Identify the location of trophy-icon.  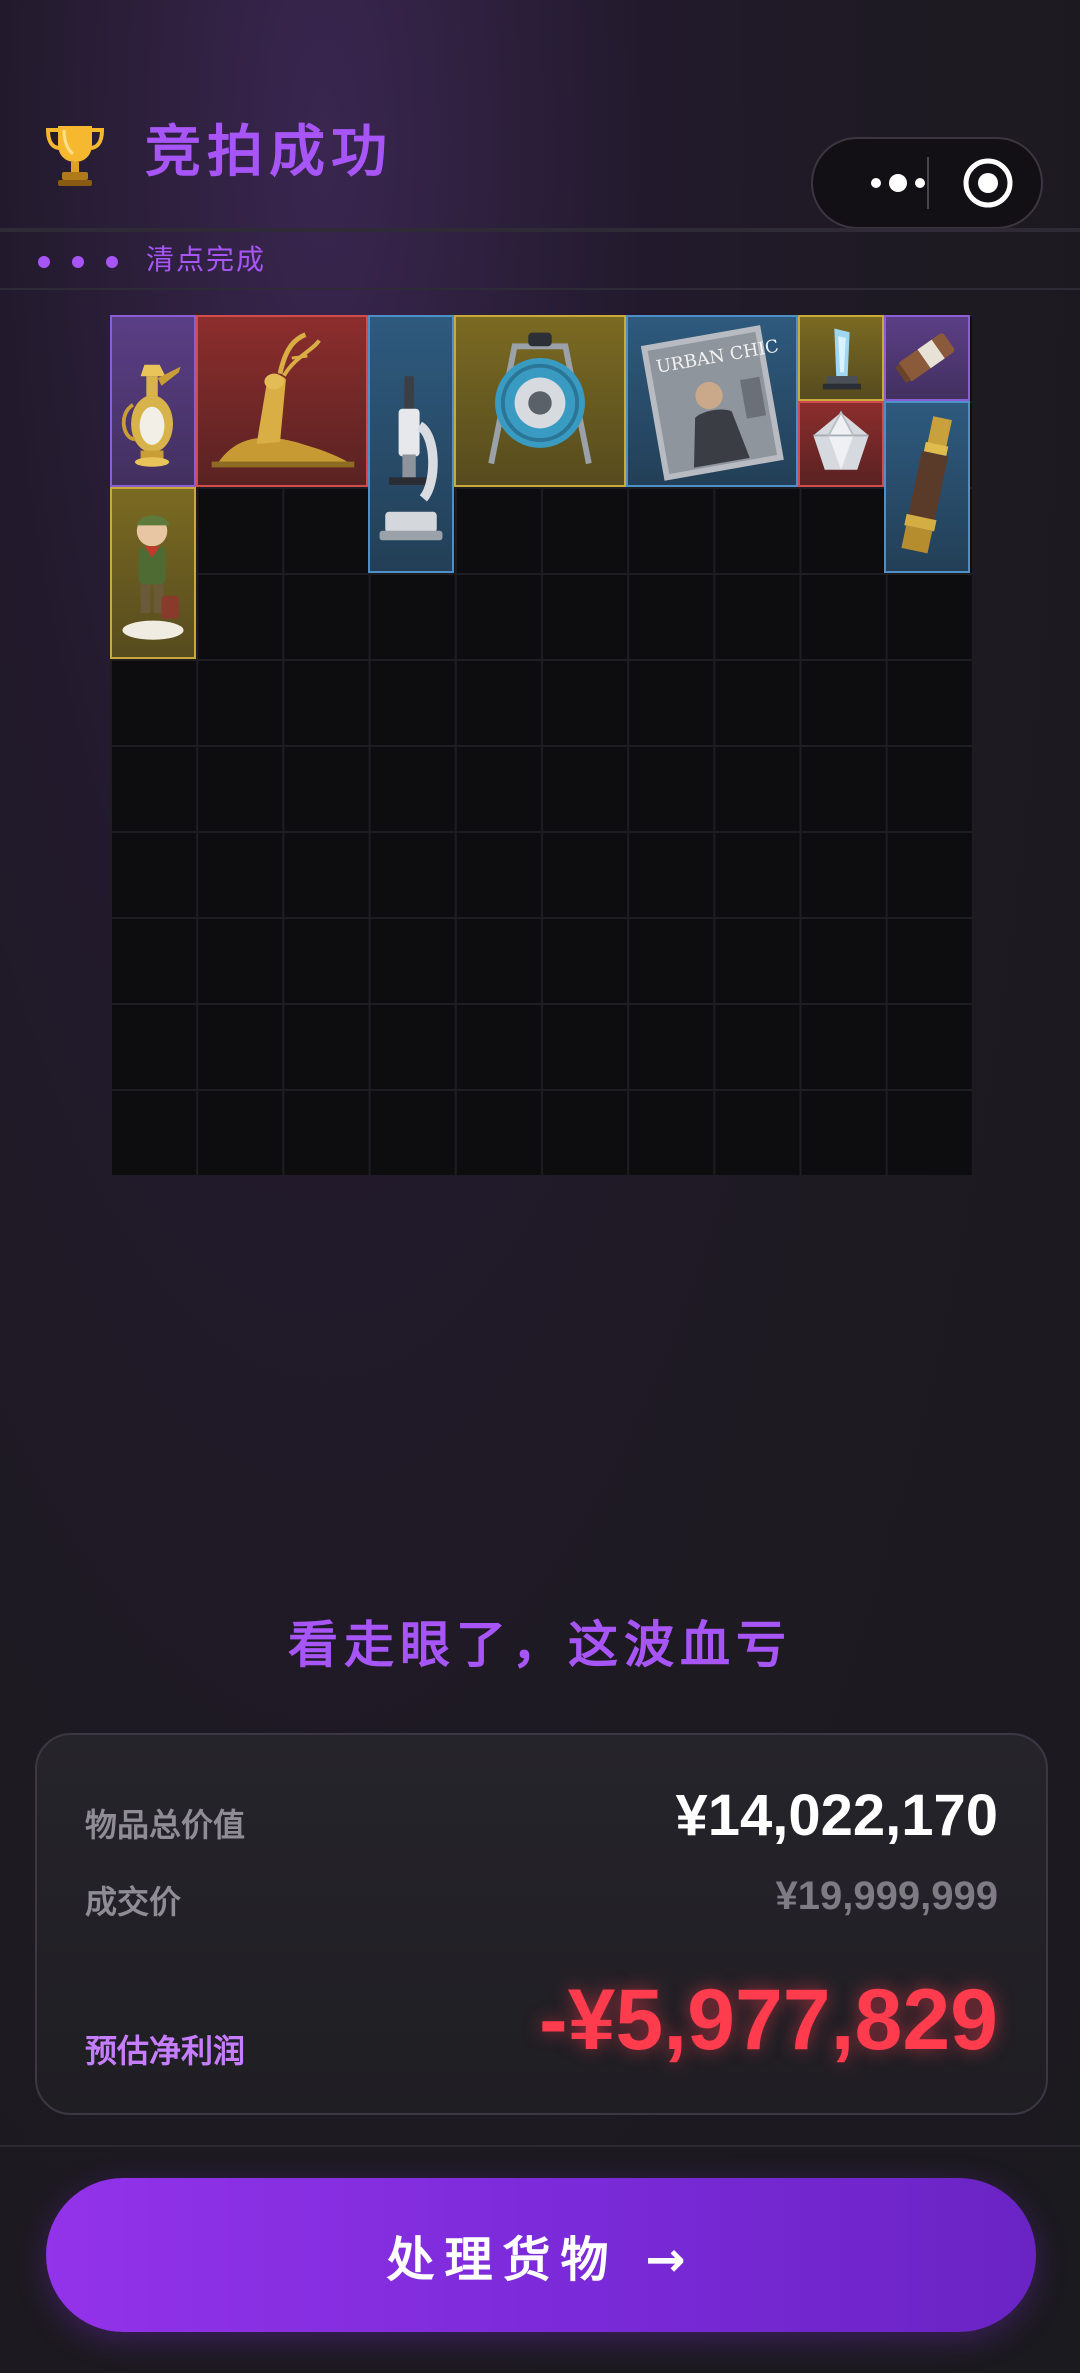
(75, 156).